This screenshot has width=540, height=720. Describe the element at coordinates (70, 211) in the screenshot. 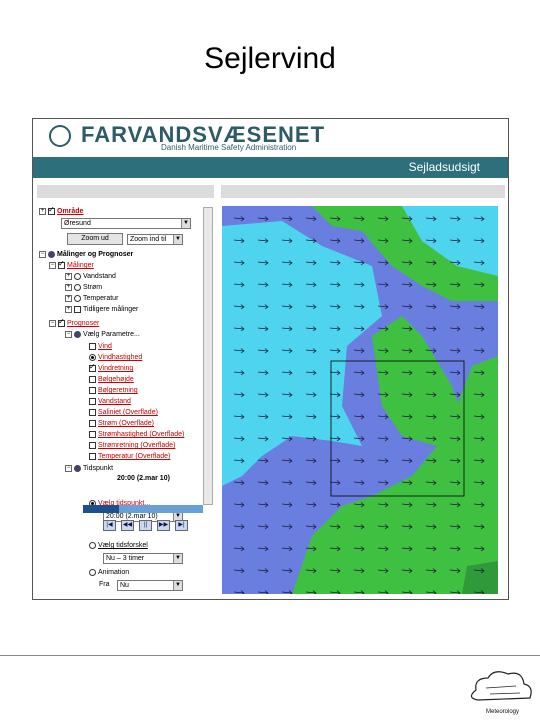

I see `omrade-label: Område` at that location.